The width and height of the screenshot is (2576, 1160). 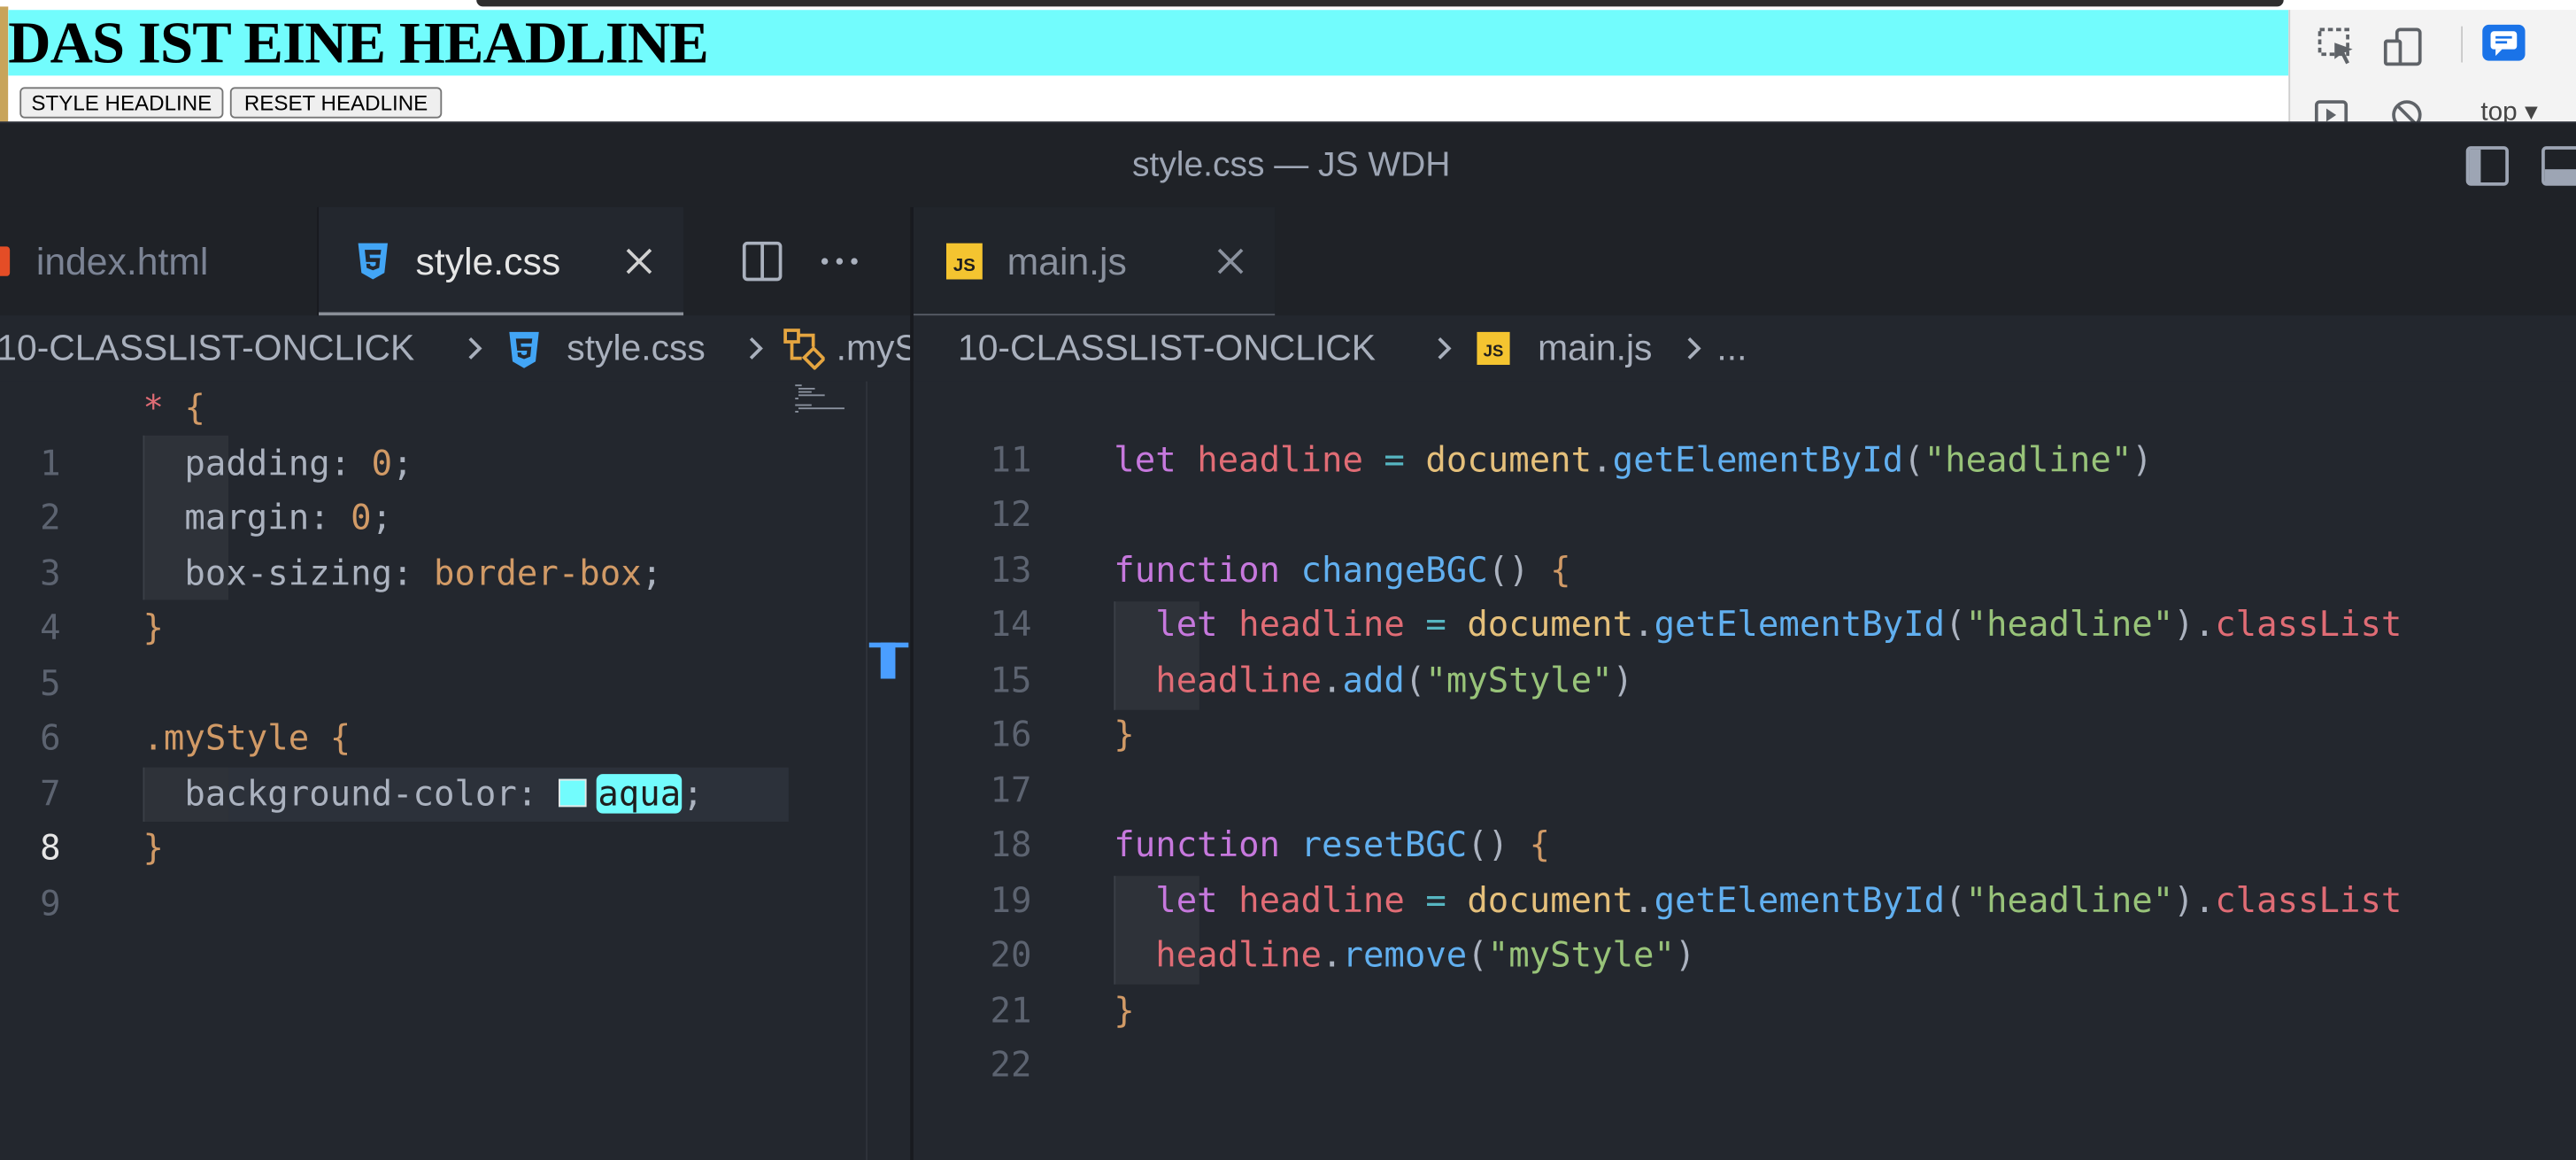 I want to click on page-edge, so click(x=4, y=64).